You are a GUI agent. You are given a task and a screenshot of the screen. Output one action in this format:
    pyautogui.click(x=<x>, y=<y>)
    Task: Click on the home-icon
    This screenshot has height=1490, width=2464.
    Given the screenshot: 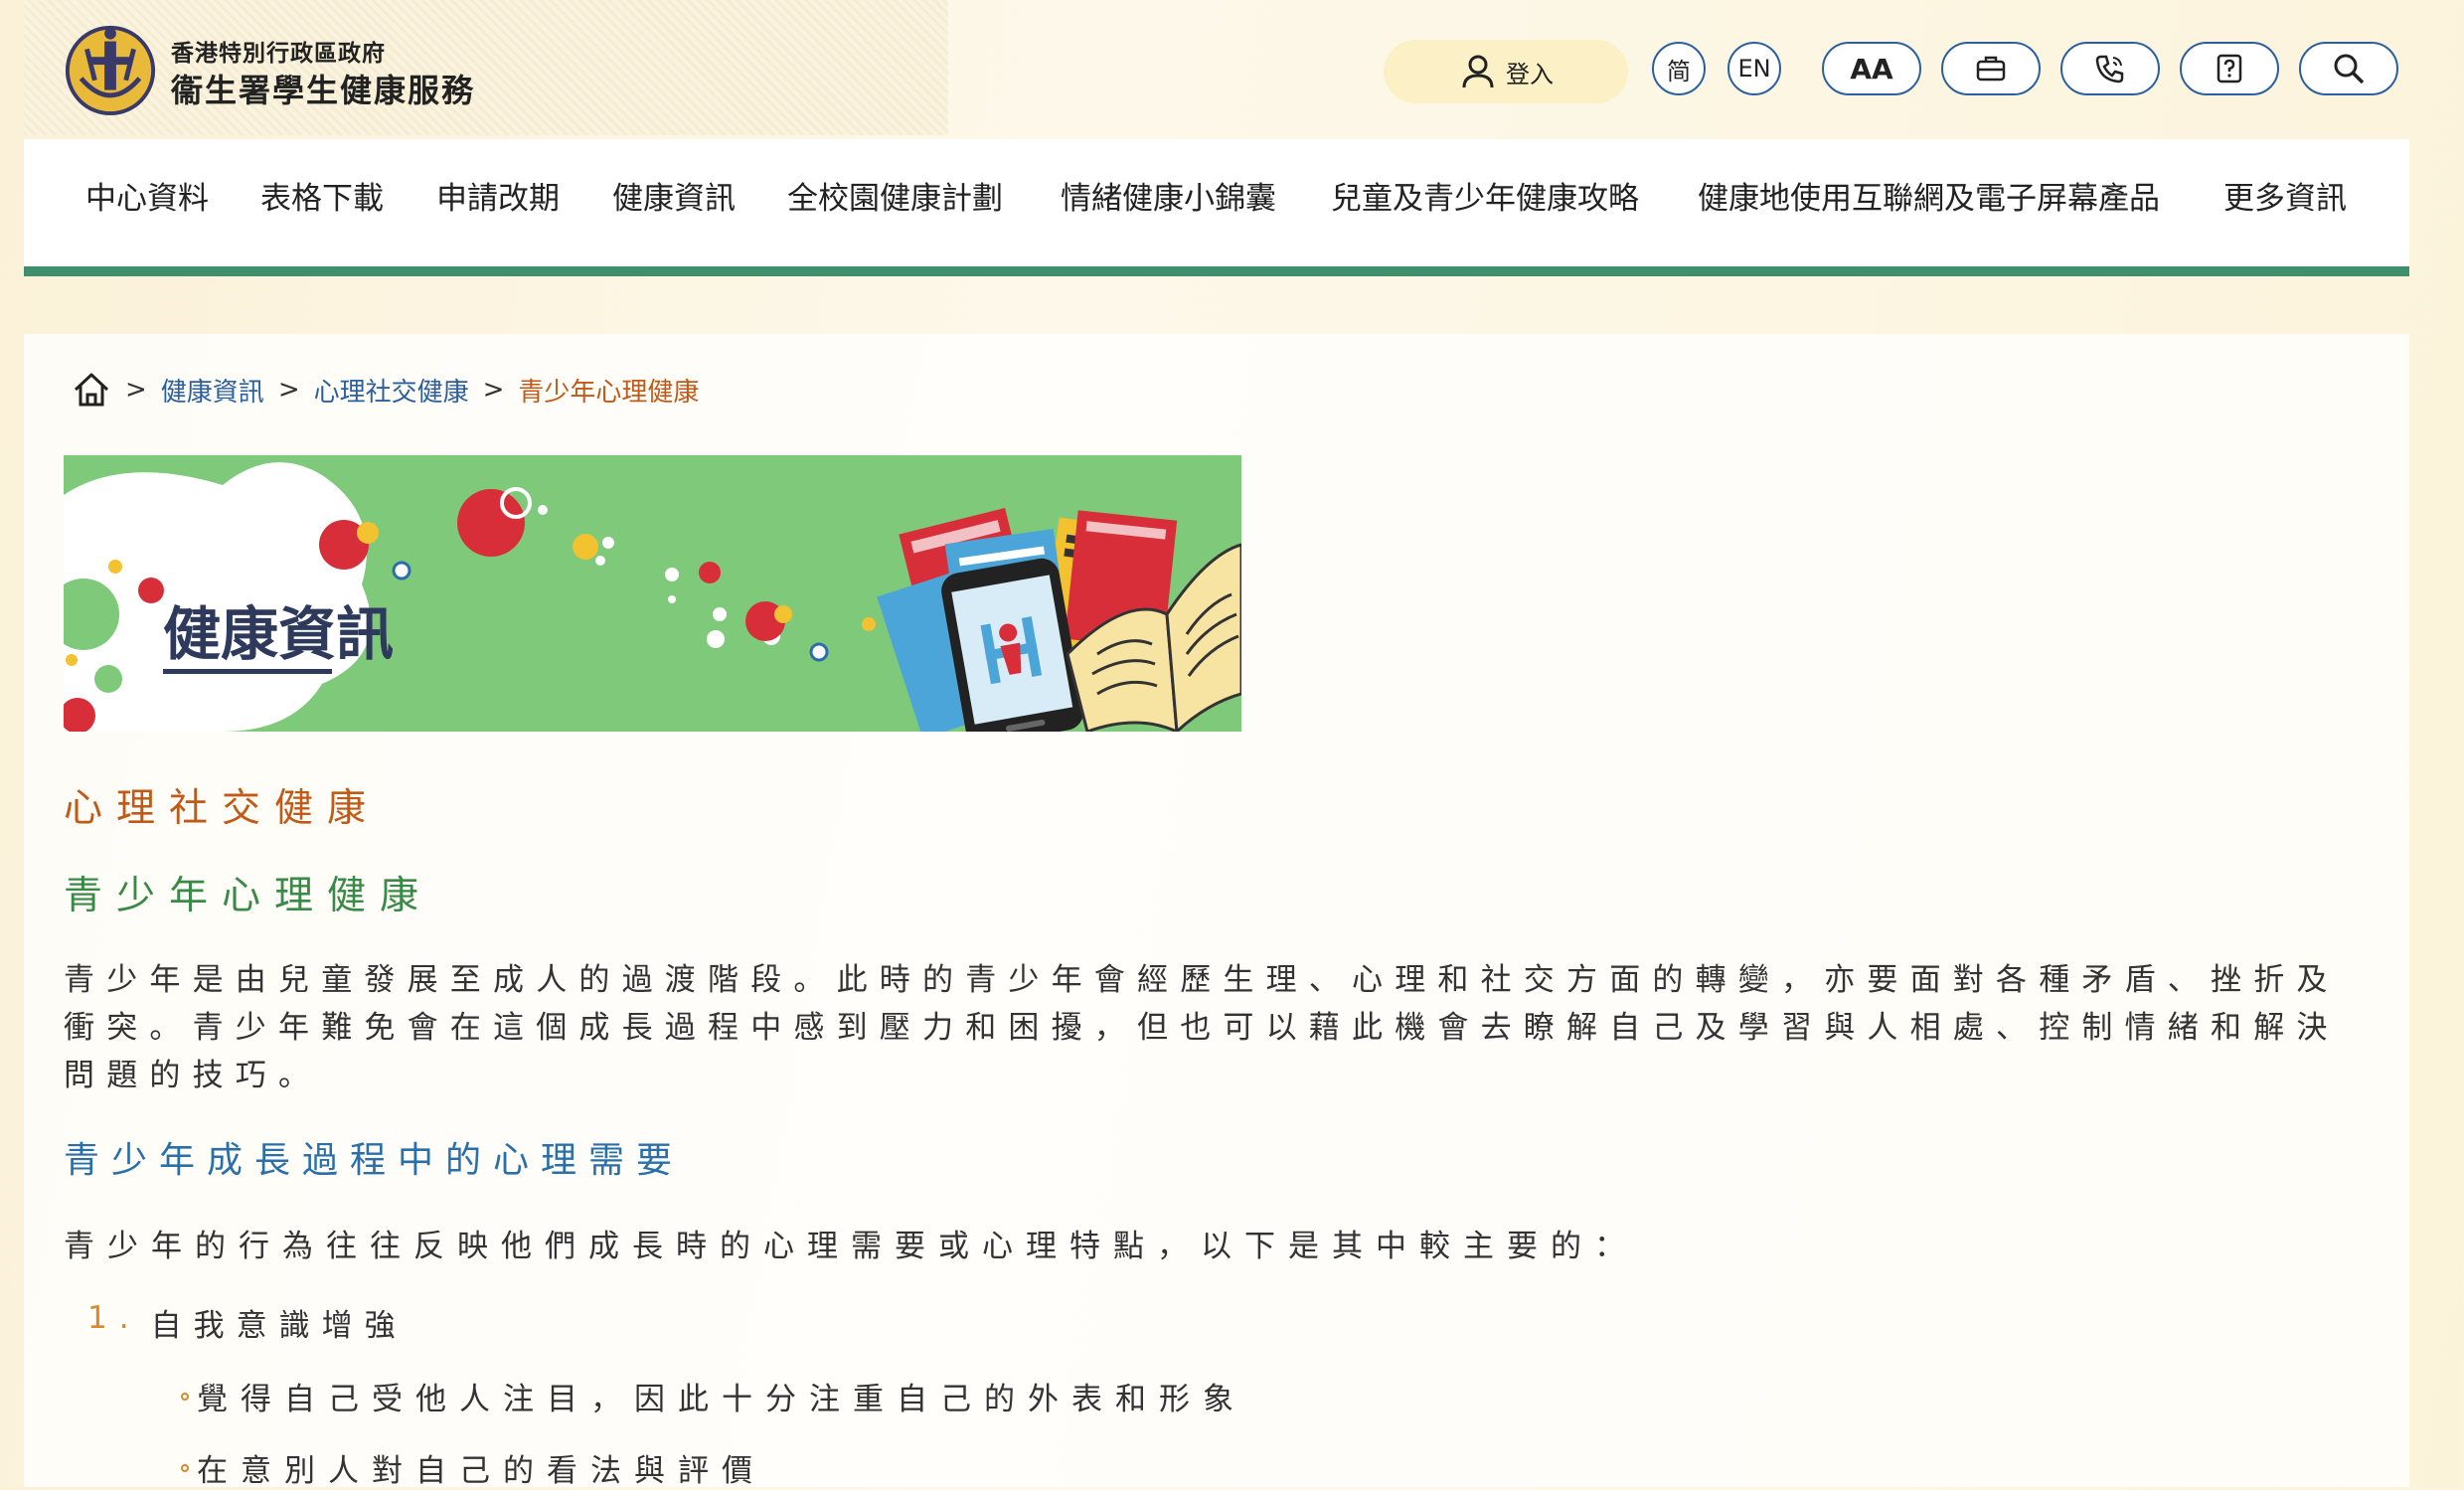 What is the action you would take?
    pyautogui.click(x=92, y=390)
    